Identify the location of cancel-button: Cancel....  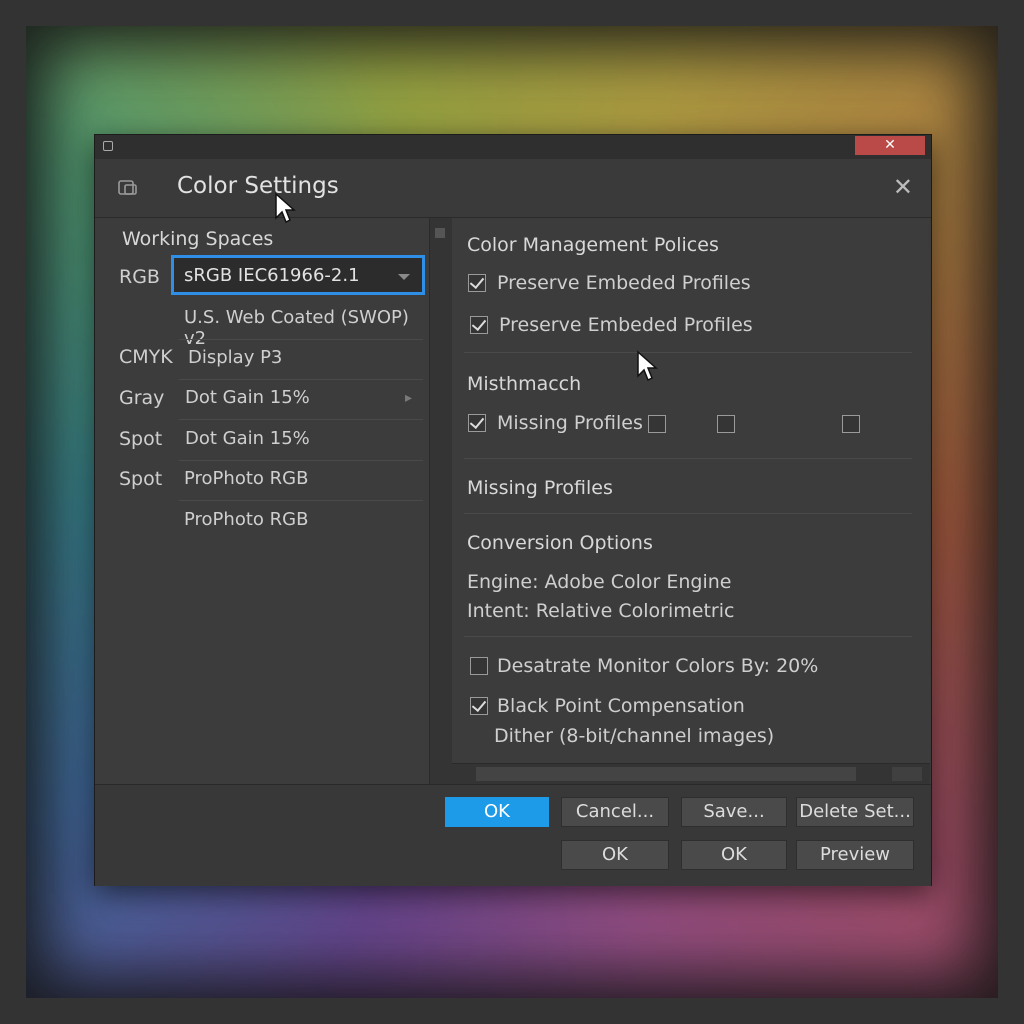
(615, 812).